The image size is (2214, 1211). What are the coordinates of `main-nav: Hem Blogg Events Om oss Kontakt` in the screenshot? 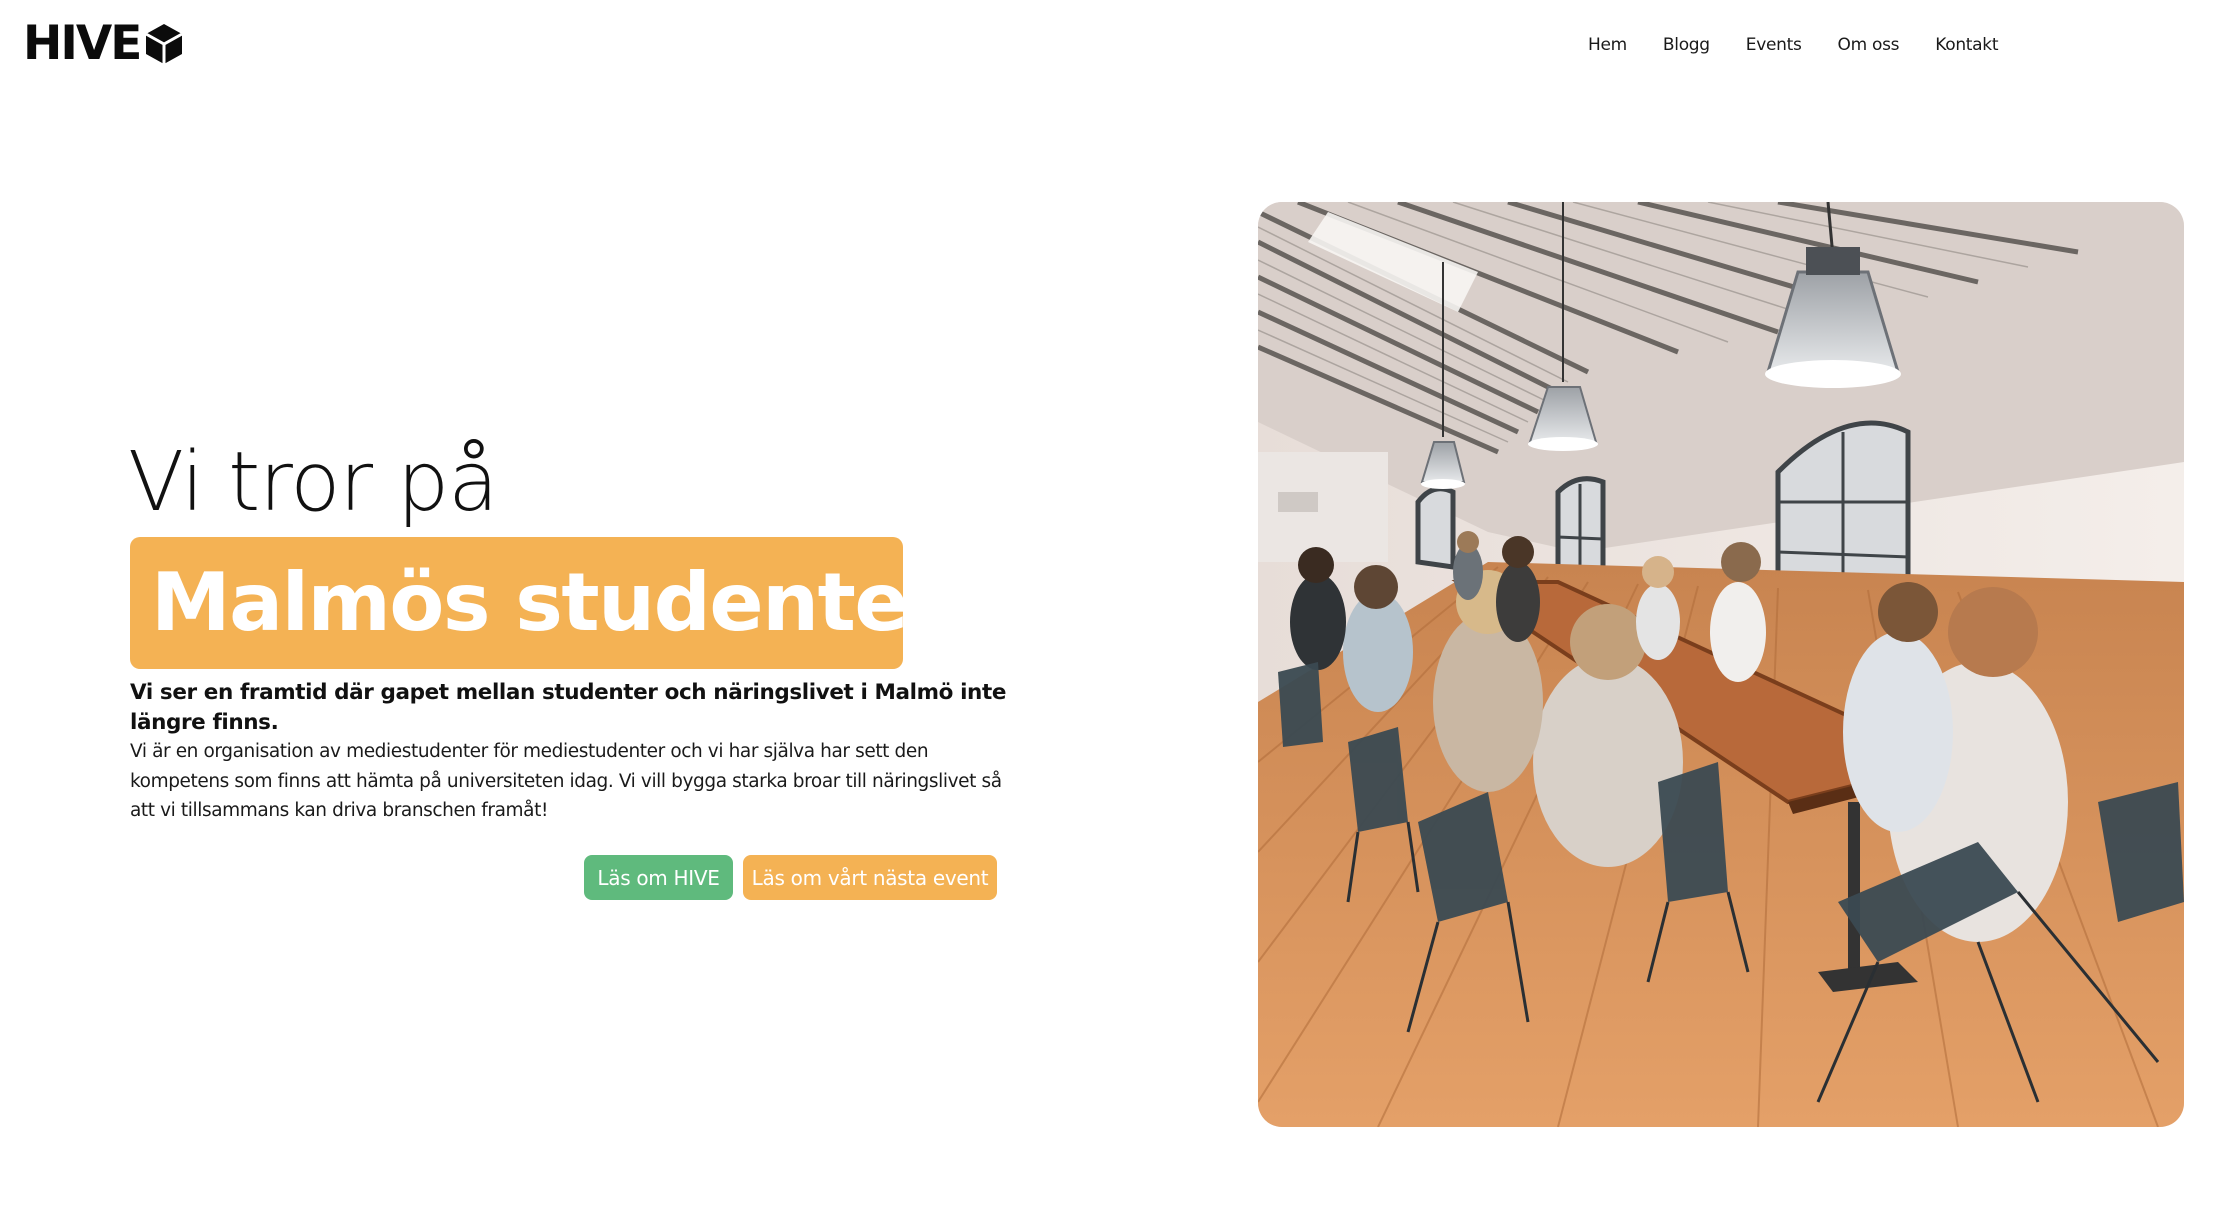 It's located at (1793, 45).